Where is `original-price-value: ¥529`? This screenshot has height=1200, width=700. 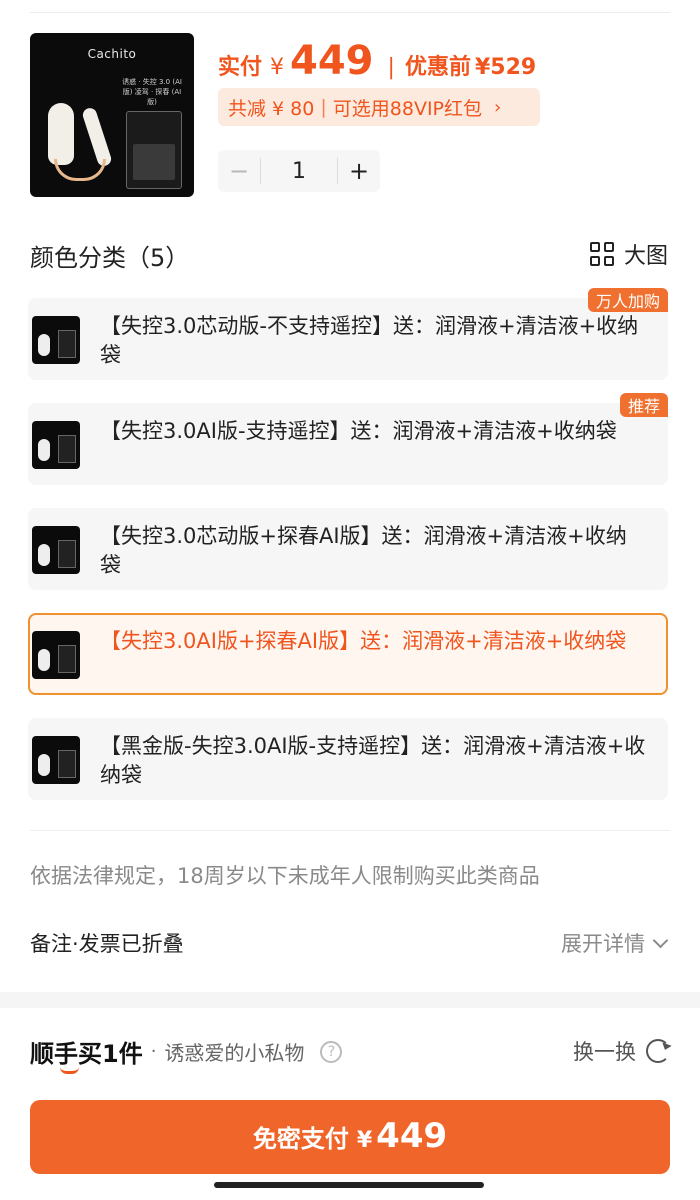 original-price-value: ¥529 is located at coordinates (505, 67).